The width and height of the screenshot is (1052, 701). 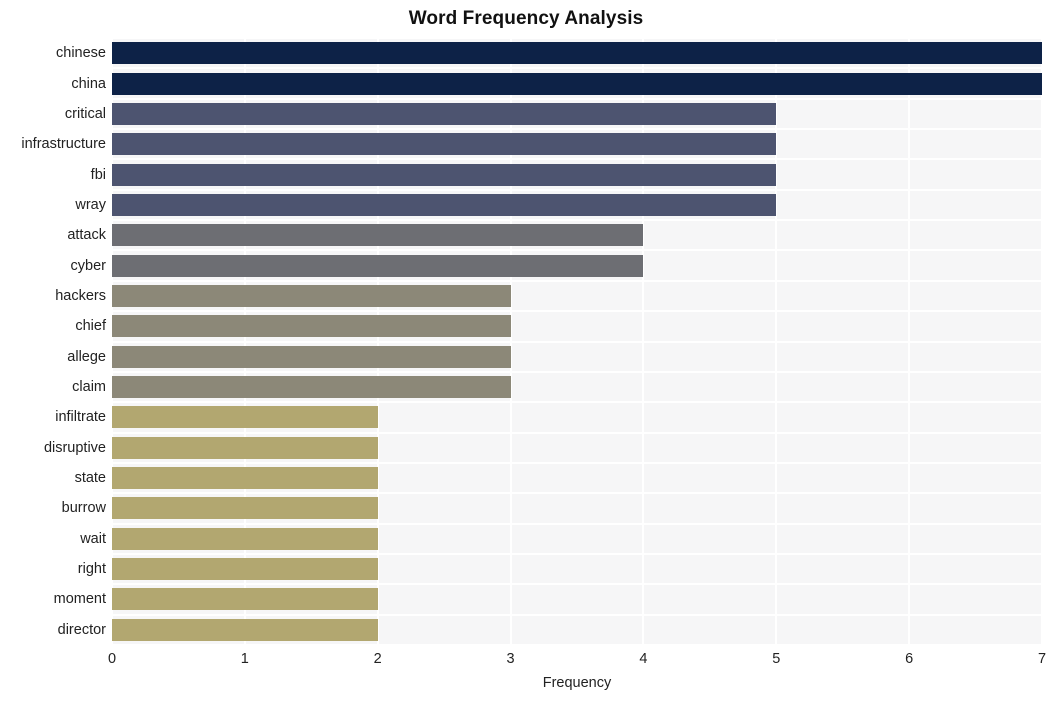 I want to click on y-tick-label: hackers, so click(x=80, y=295).